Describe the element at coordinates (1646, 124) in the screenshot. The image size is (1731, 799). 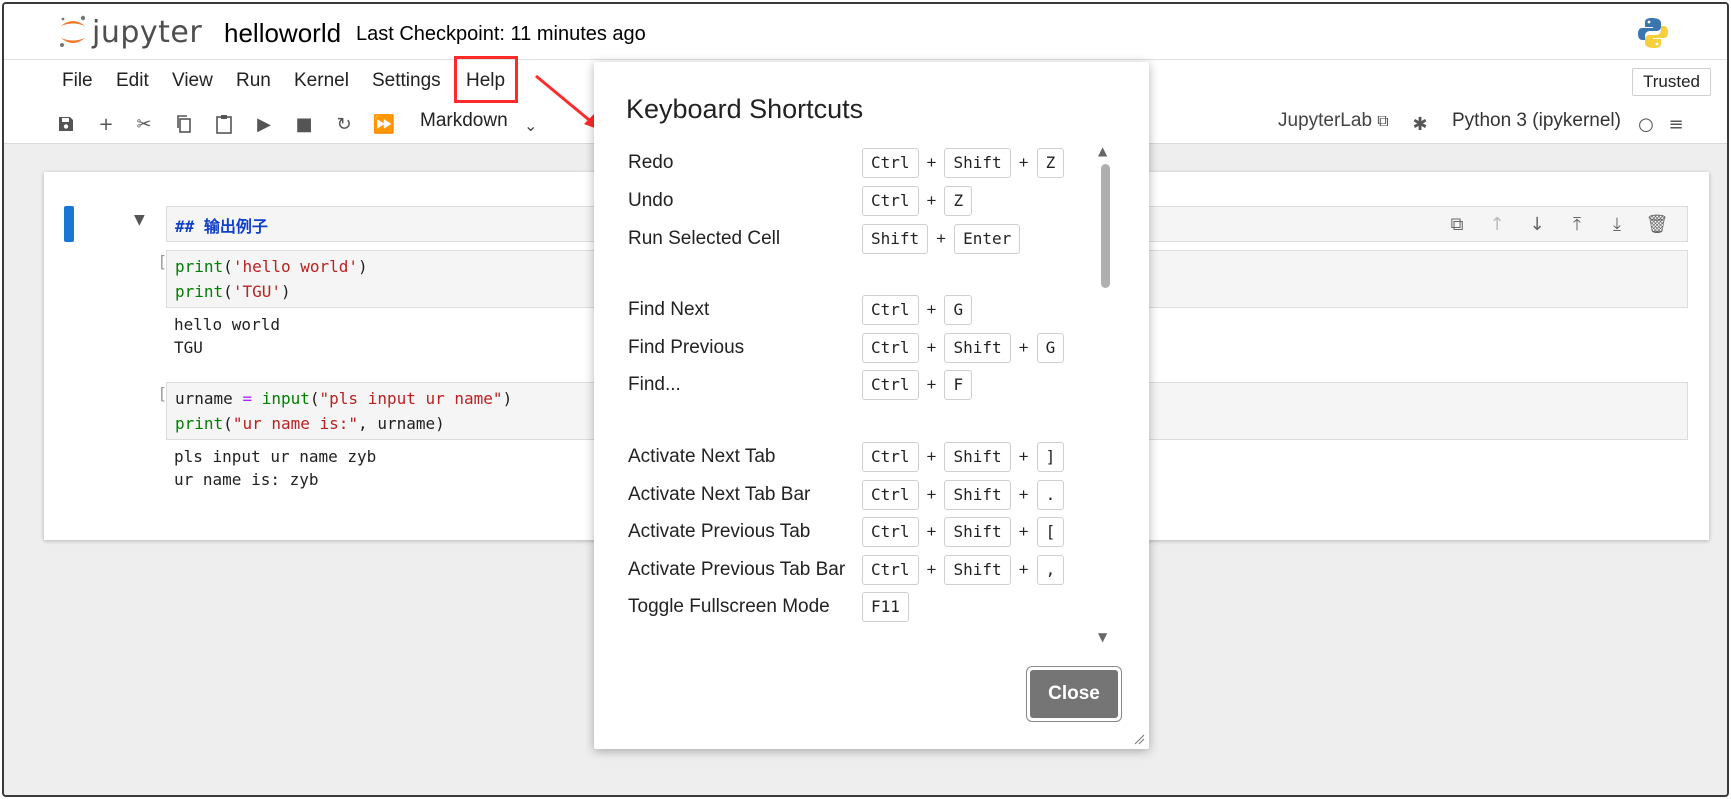
I see `kernel-status-icon: ○` at that location.